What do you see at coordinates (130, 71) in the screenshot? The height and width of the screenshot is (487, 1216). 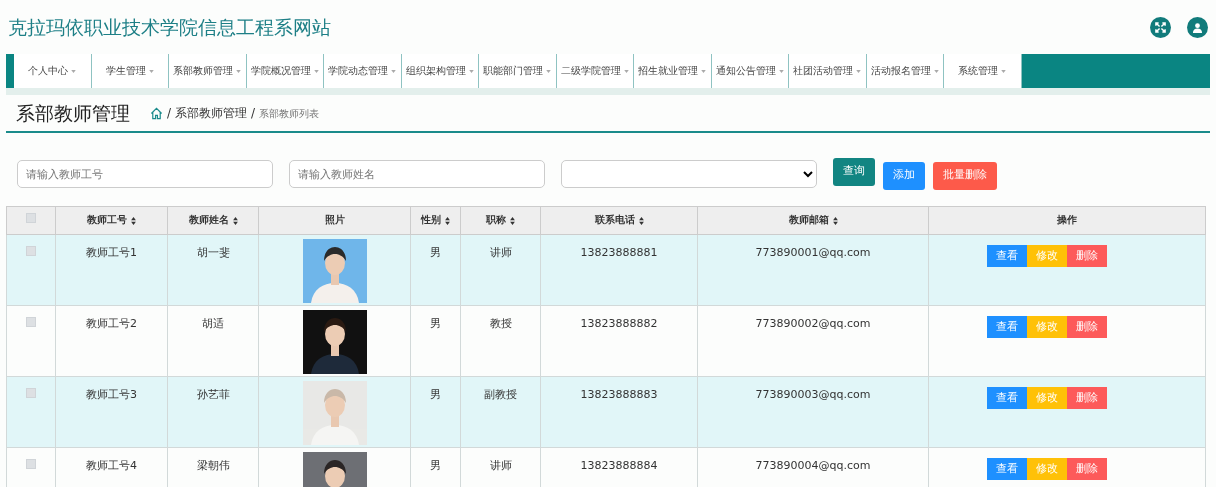 I see `nav-menu-item: 学生管理` at bounding box center [130, 71].